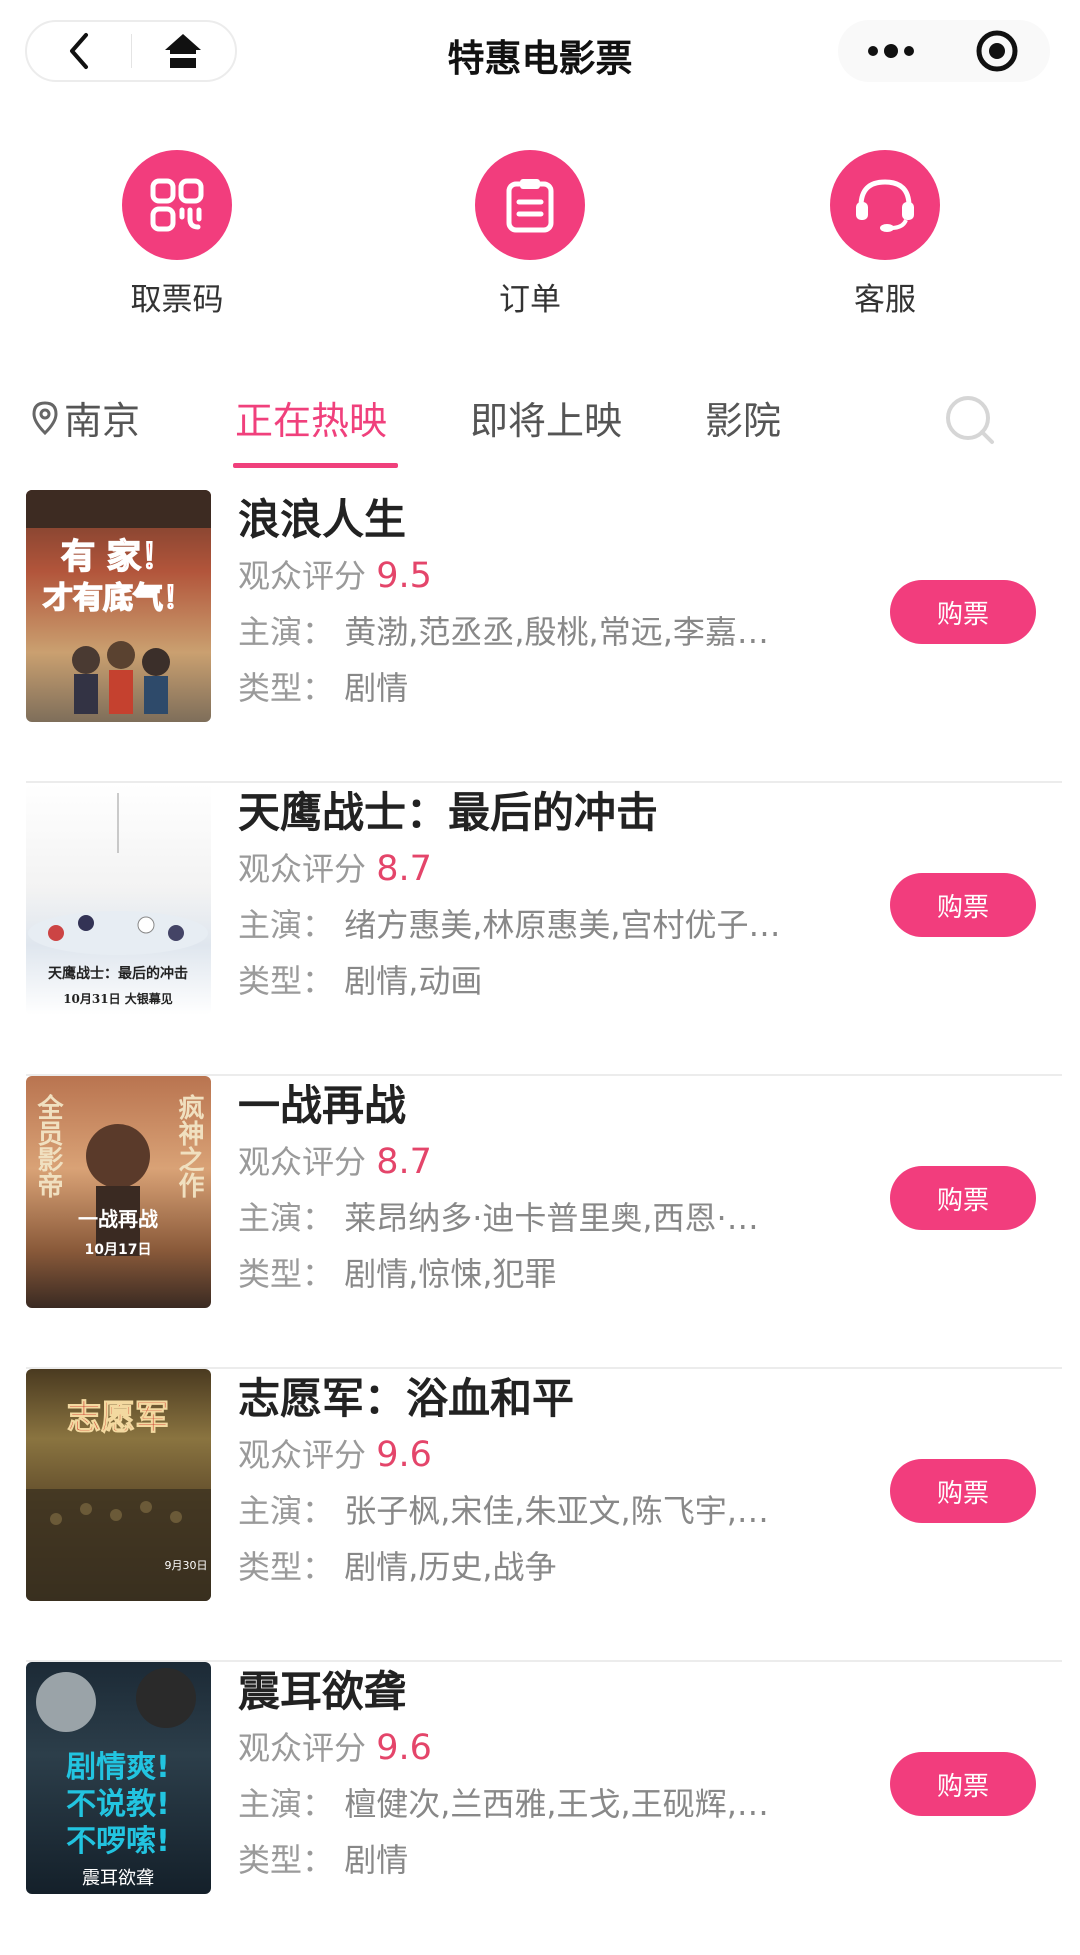 The height and width of the screenshot is (1955, 1080). I want to click on movie-poster: 天鹰战士：最后的冲击 10月31日 大银幕见, so click(118, 899).